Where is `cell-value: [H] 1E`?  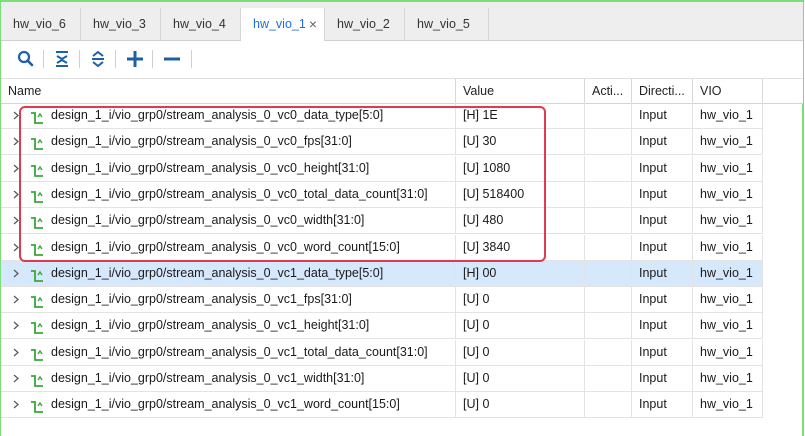
cell-value: [H] 1E is located at coordinates (520, 115).